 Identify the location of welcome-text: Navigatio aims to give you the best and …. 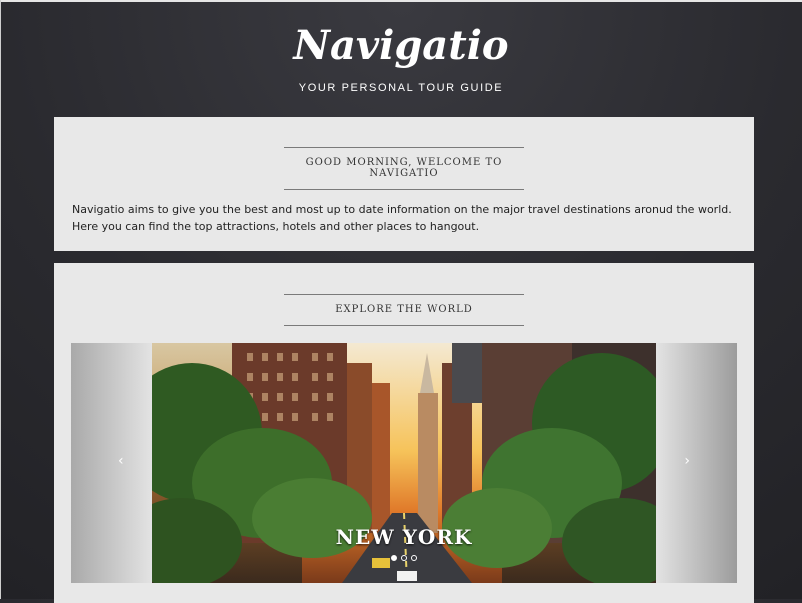
(402, 218).